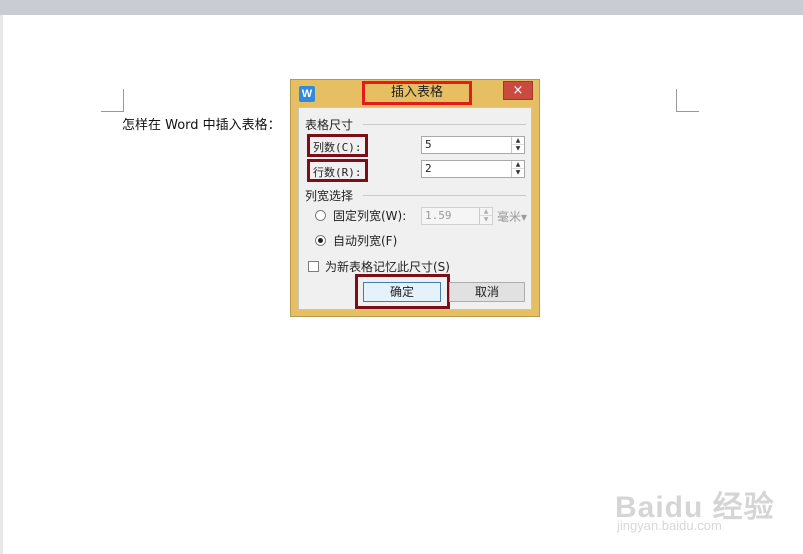 This screenshot has height=554, width=803. What do you see at coordinates (337, 172) in the screenshot?
I see `rows-label: 行数(R):` at bounding box center [337, 172].